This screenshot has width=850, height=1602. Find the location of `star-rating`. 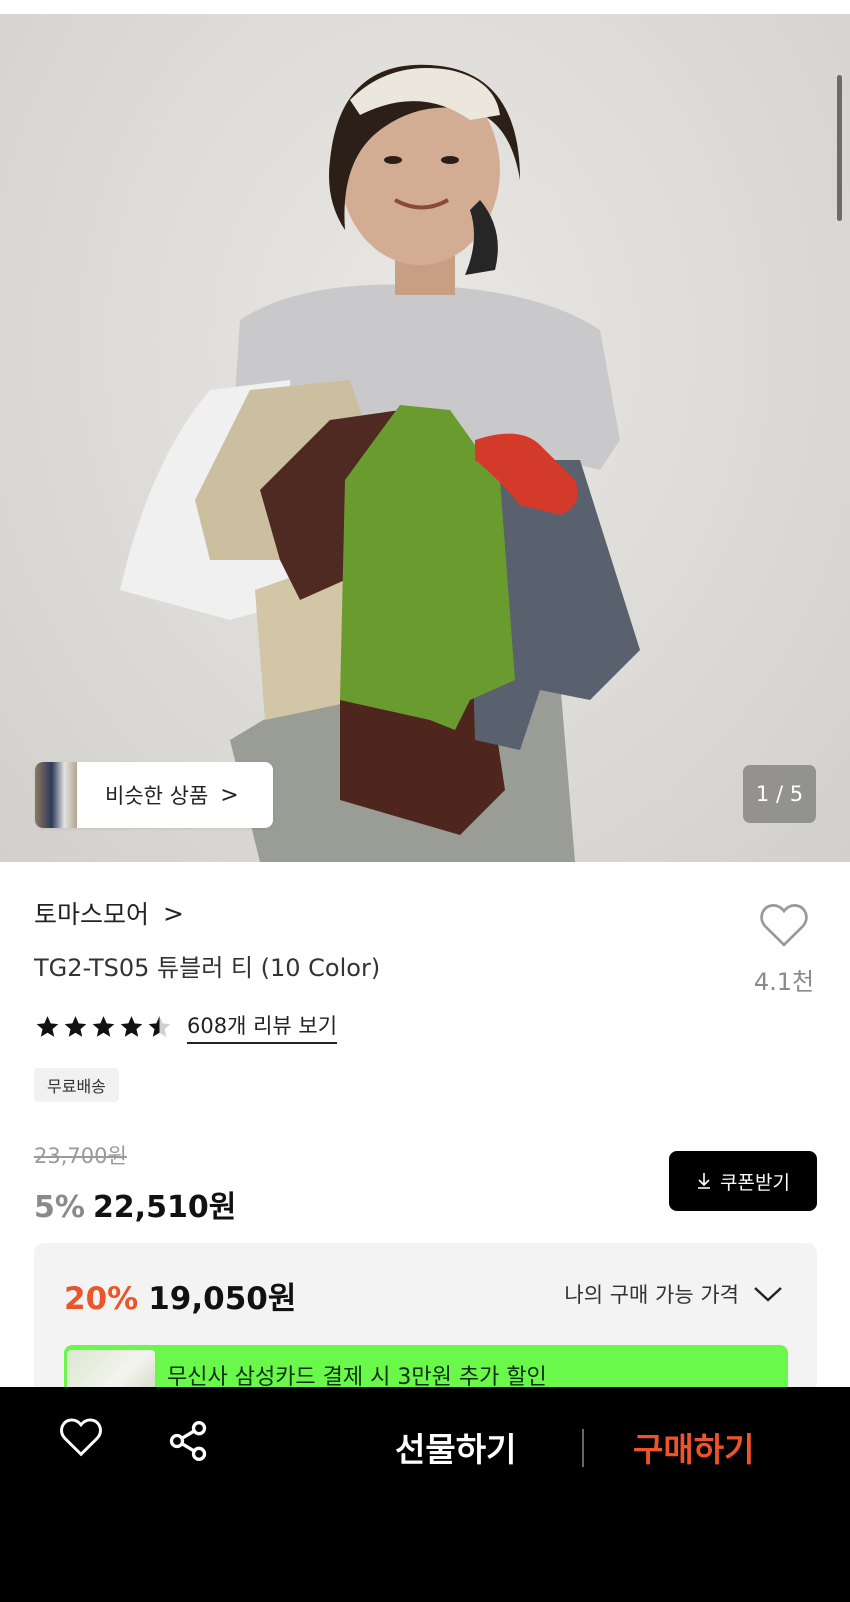

star-rating is located at coordinates (103, 1027).